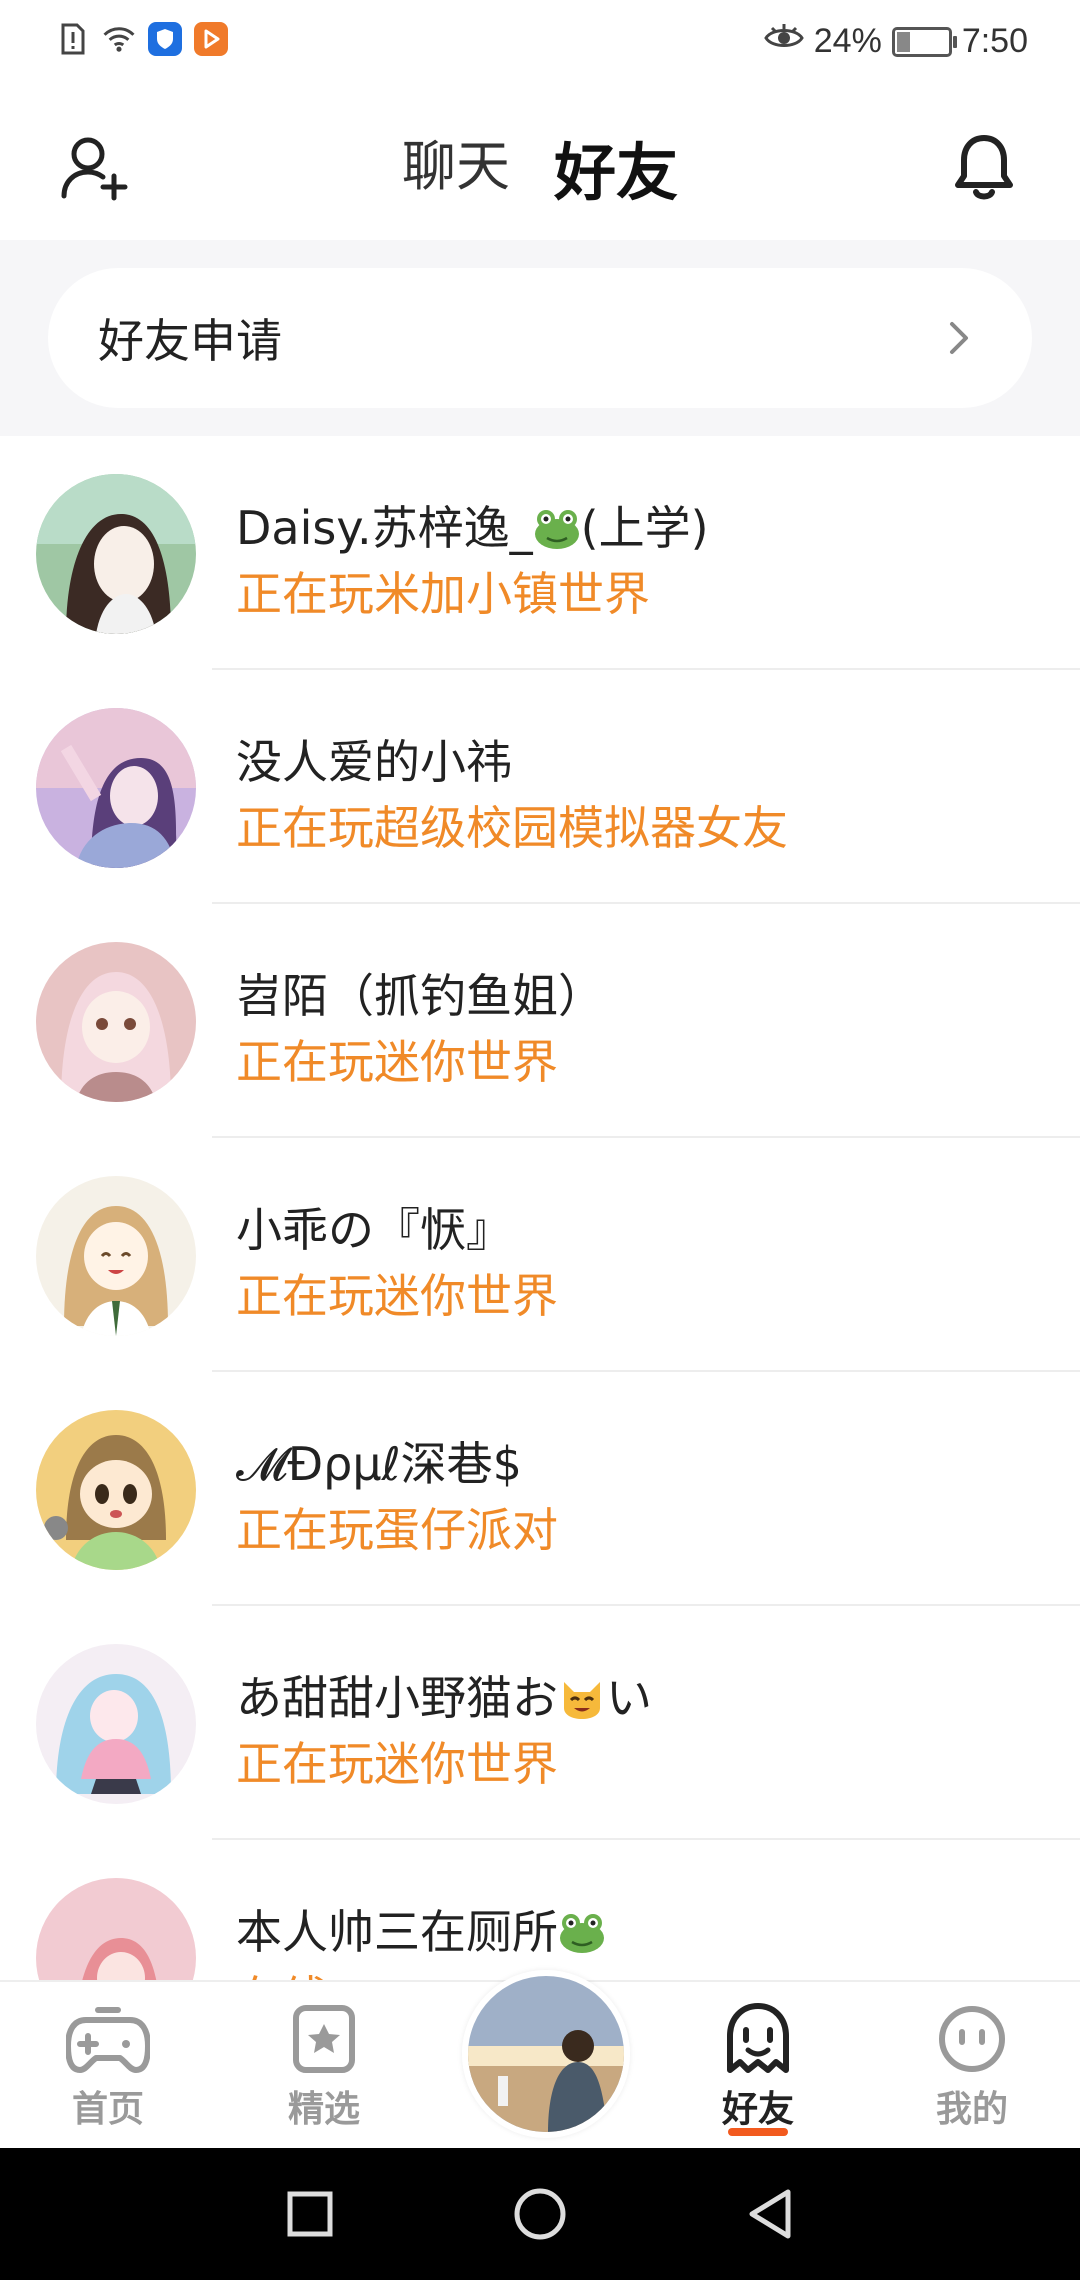 This screenshot has width=1080, height=2280. I want to click on center-avatar-button, so click(546, 2054).